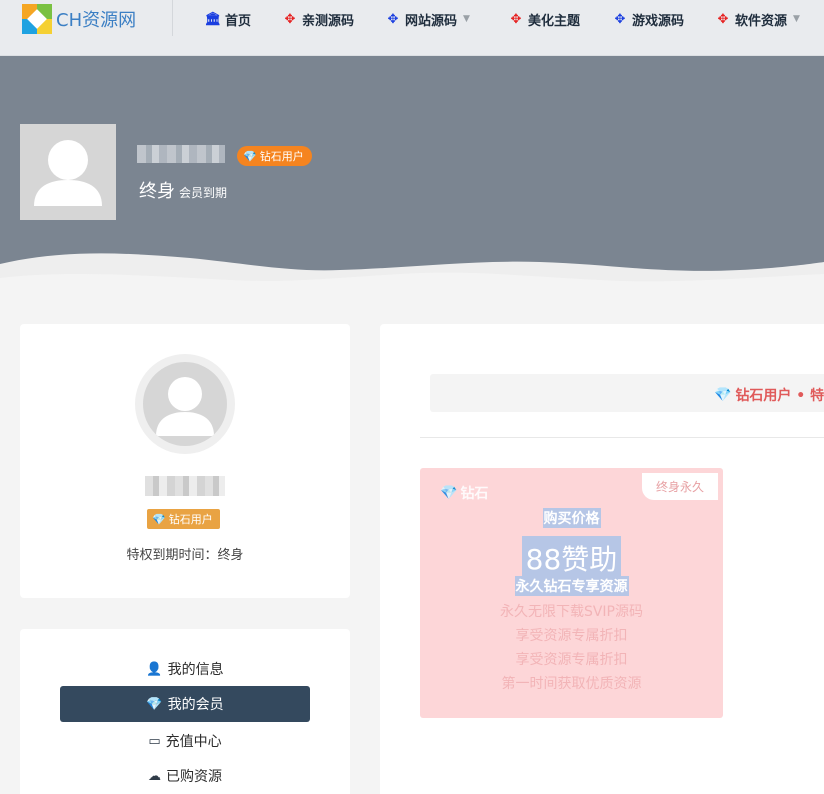  I want to click on nav-item-themes: ✥ 美化主题, so click(544, 19).